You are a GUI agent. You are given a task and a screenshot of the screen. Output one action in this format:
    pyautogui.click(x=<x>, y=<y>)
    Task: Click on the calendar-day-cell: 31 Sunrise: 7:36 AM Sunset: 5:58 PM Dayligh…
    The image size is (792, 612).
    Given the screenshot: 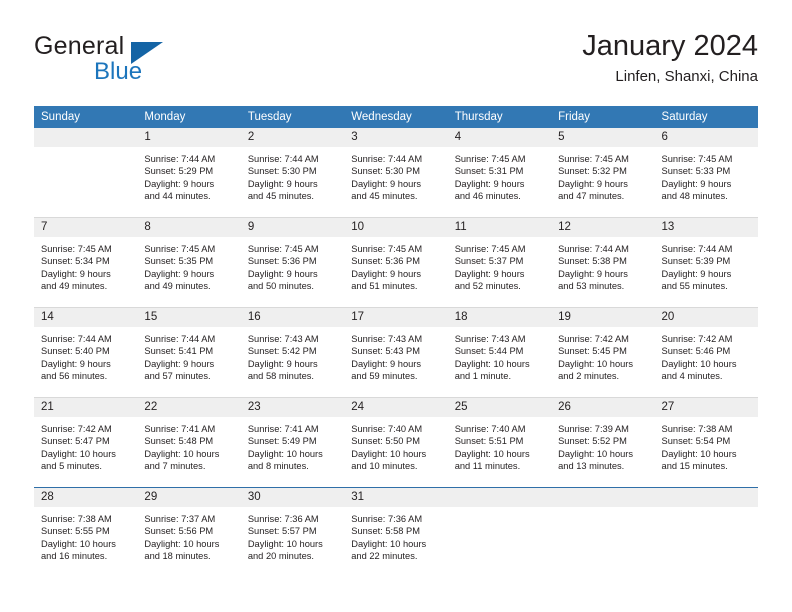 What is the action you would take?
    pyautogui.click(x=396, y=532)
    